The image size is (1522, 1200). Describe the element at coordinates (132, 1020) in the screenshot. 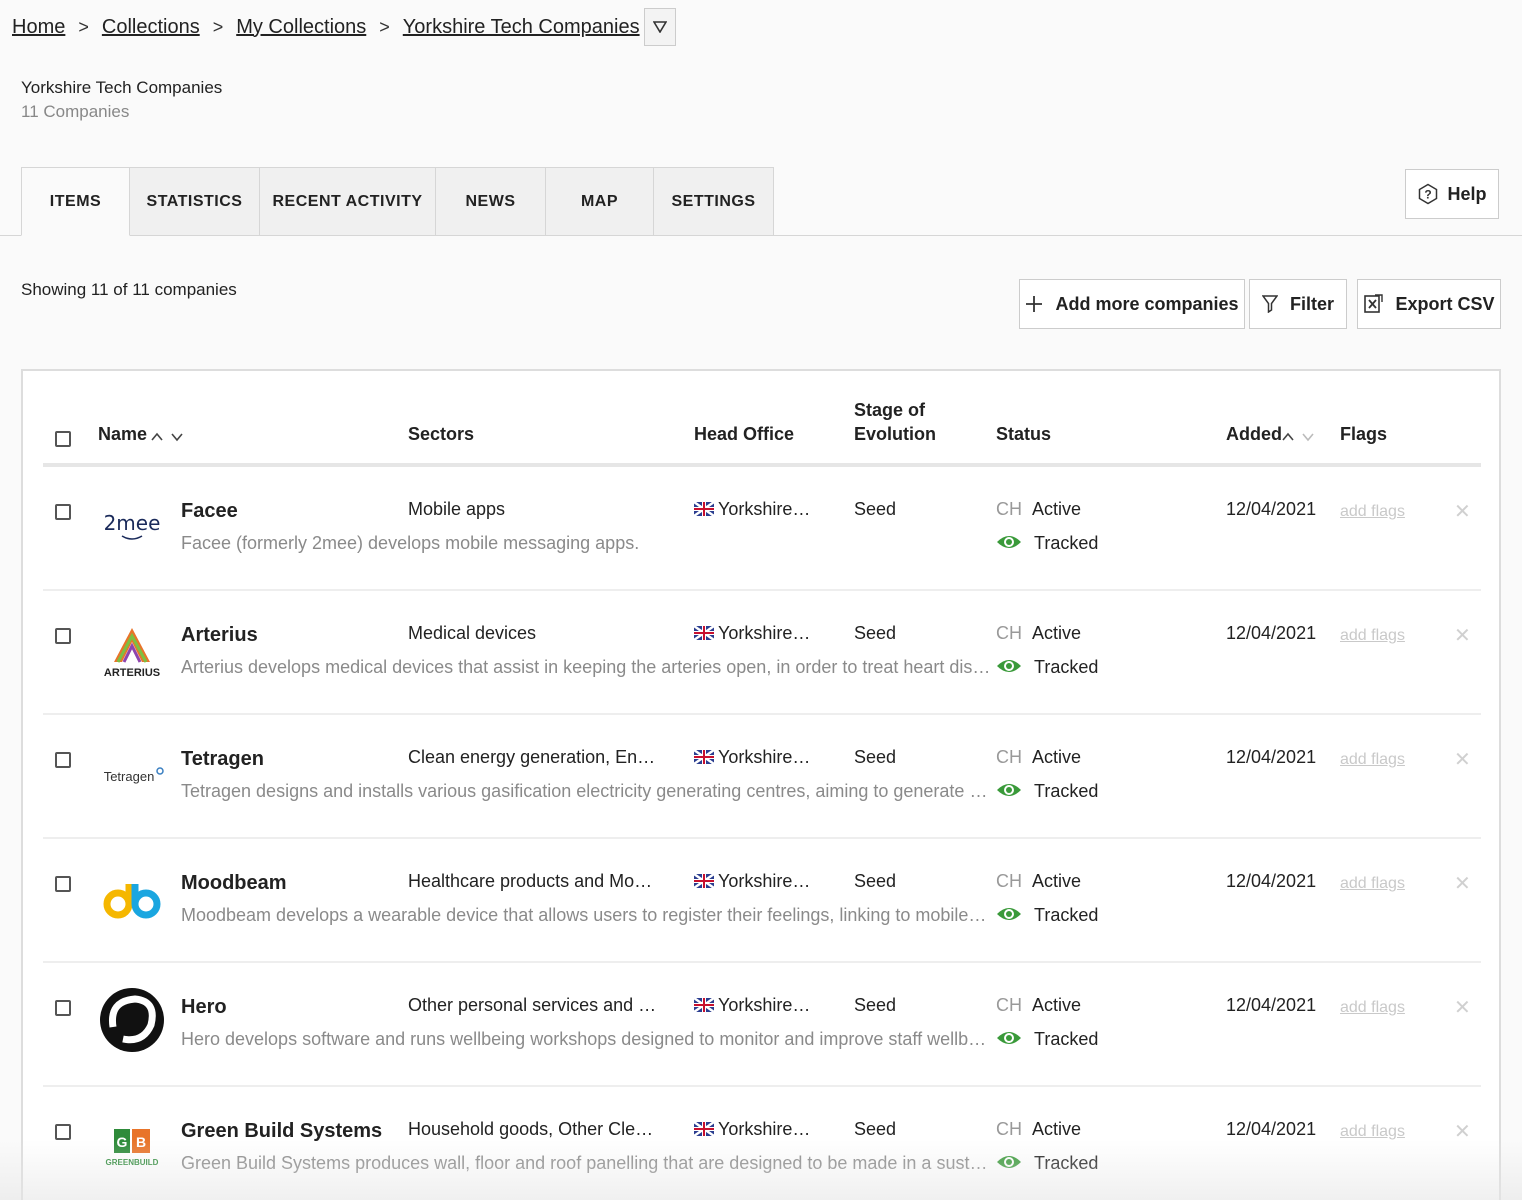

I see `company-logo` at that location.